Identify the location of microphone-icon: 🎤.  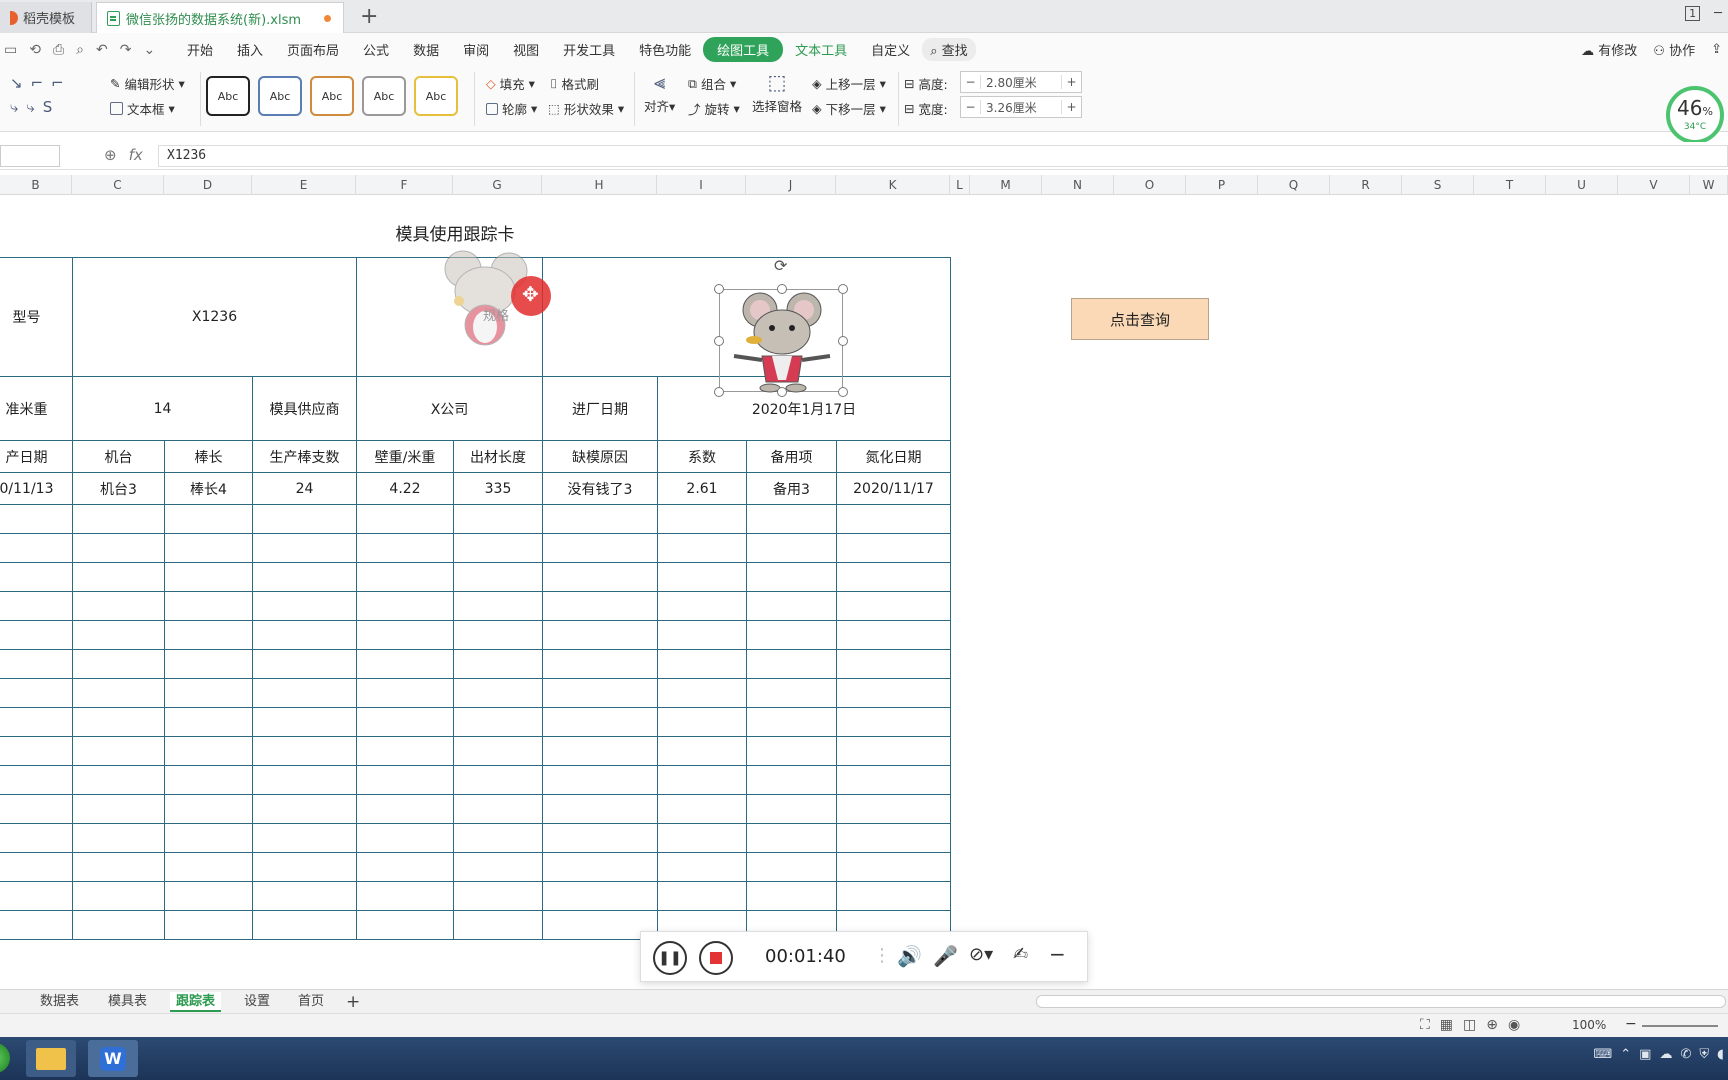
(945, 956).